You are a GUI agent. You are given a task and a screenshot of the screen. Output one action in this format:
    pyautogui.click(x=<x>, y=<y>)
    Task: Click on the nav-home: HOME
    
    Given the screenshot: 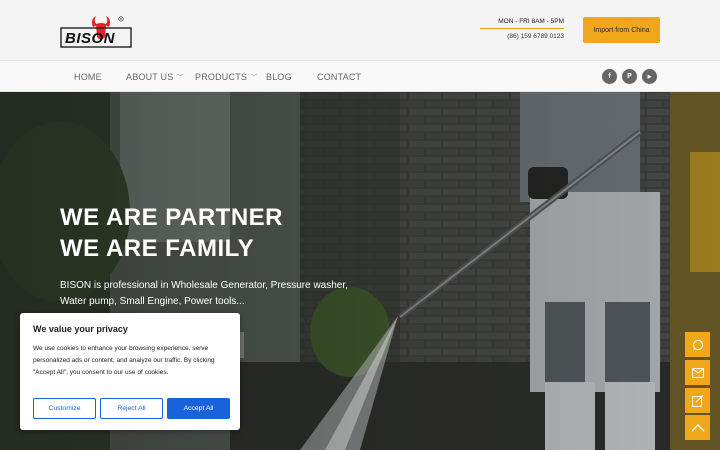 What is the action you would take?
    pyautogui.click(x=88, y=76)
    